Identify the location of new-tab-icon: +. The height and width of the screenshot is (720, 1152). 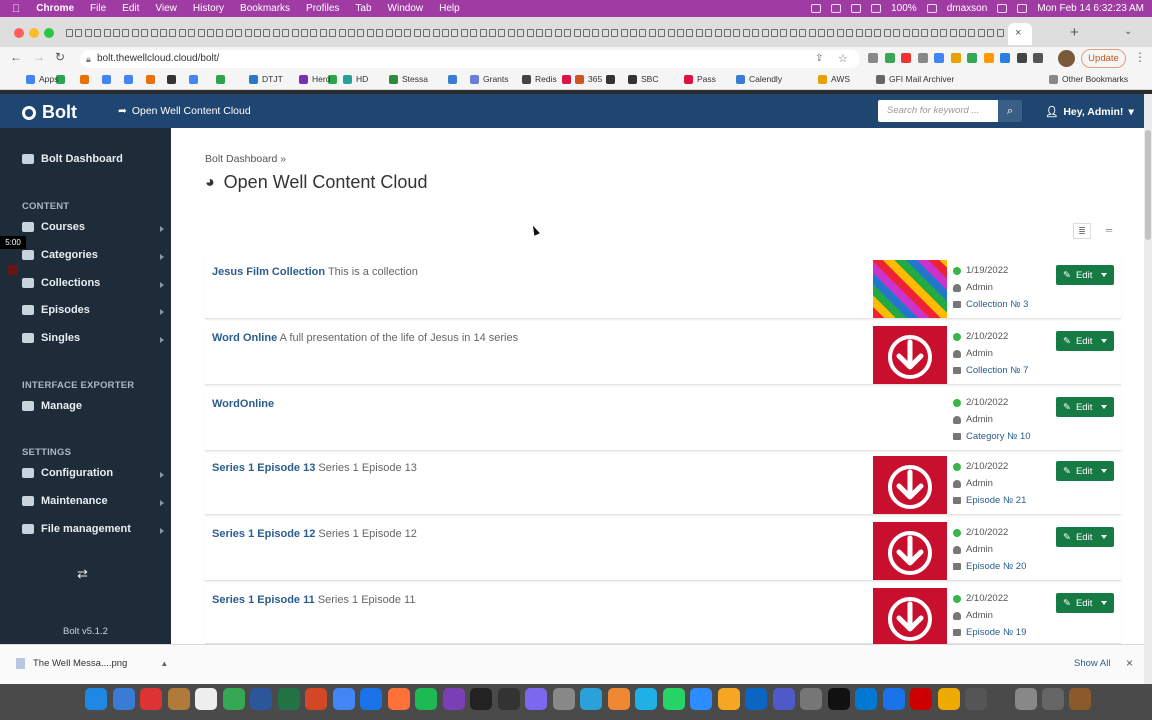
(1074, 32).